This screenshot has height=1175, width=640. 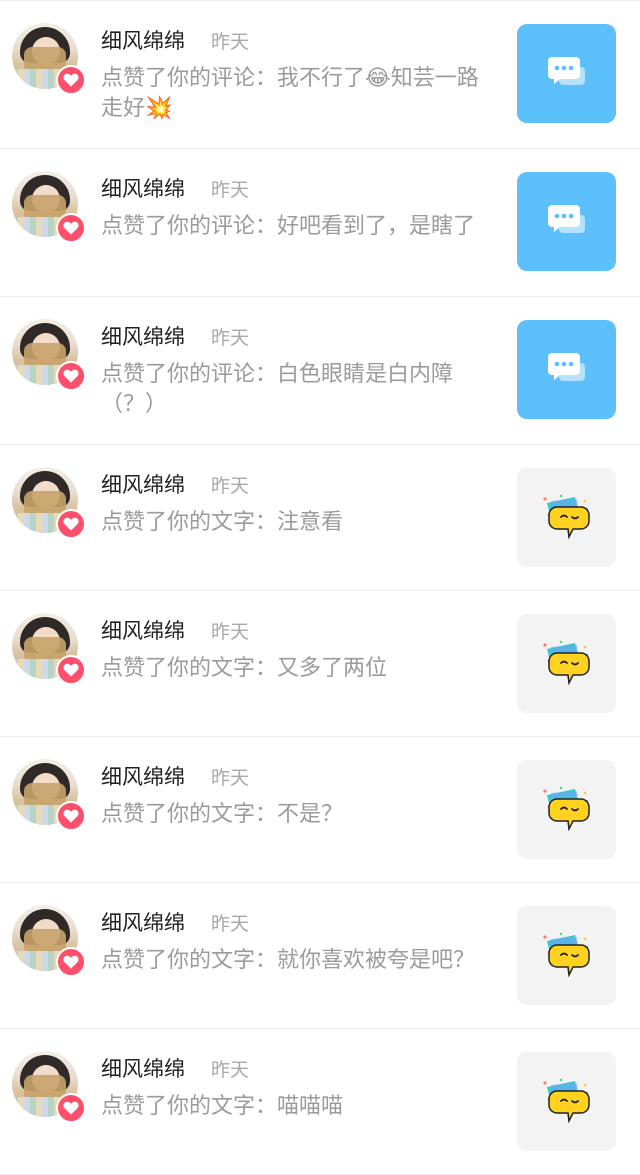 What do you see at coordinates (222, 814) in the screenshot?
I see `notification-text: 点赞了你的文字：不是？` at bounding box center [222, 814].